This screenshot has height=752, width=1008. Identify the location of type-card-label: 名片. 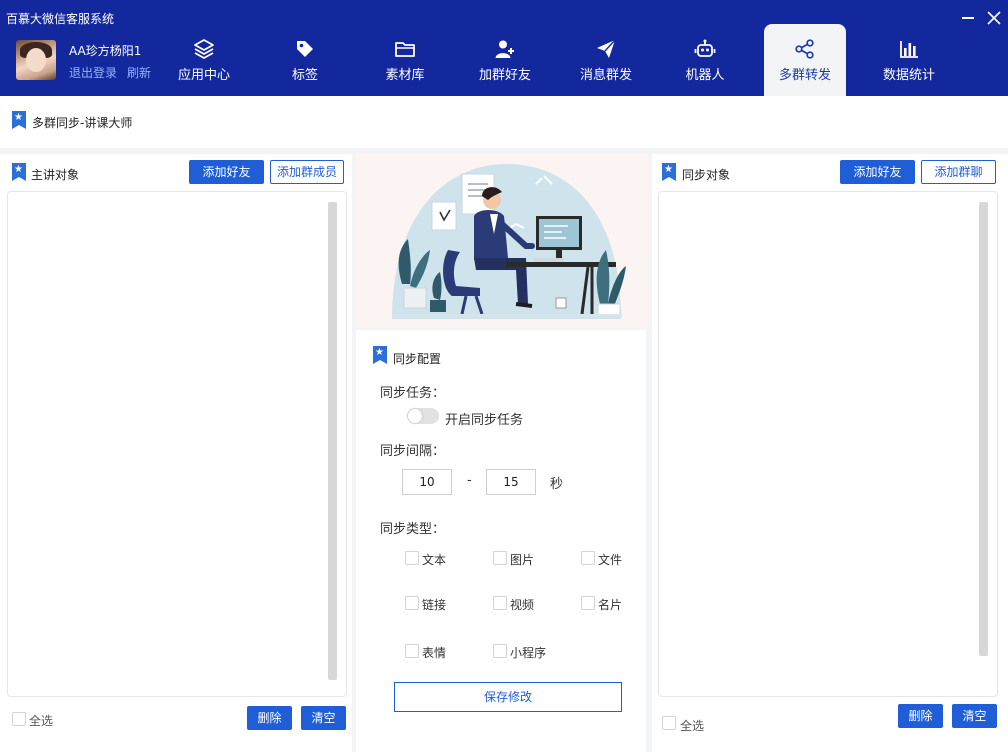
(610, 605).